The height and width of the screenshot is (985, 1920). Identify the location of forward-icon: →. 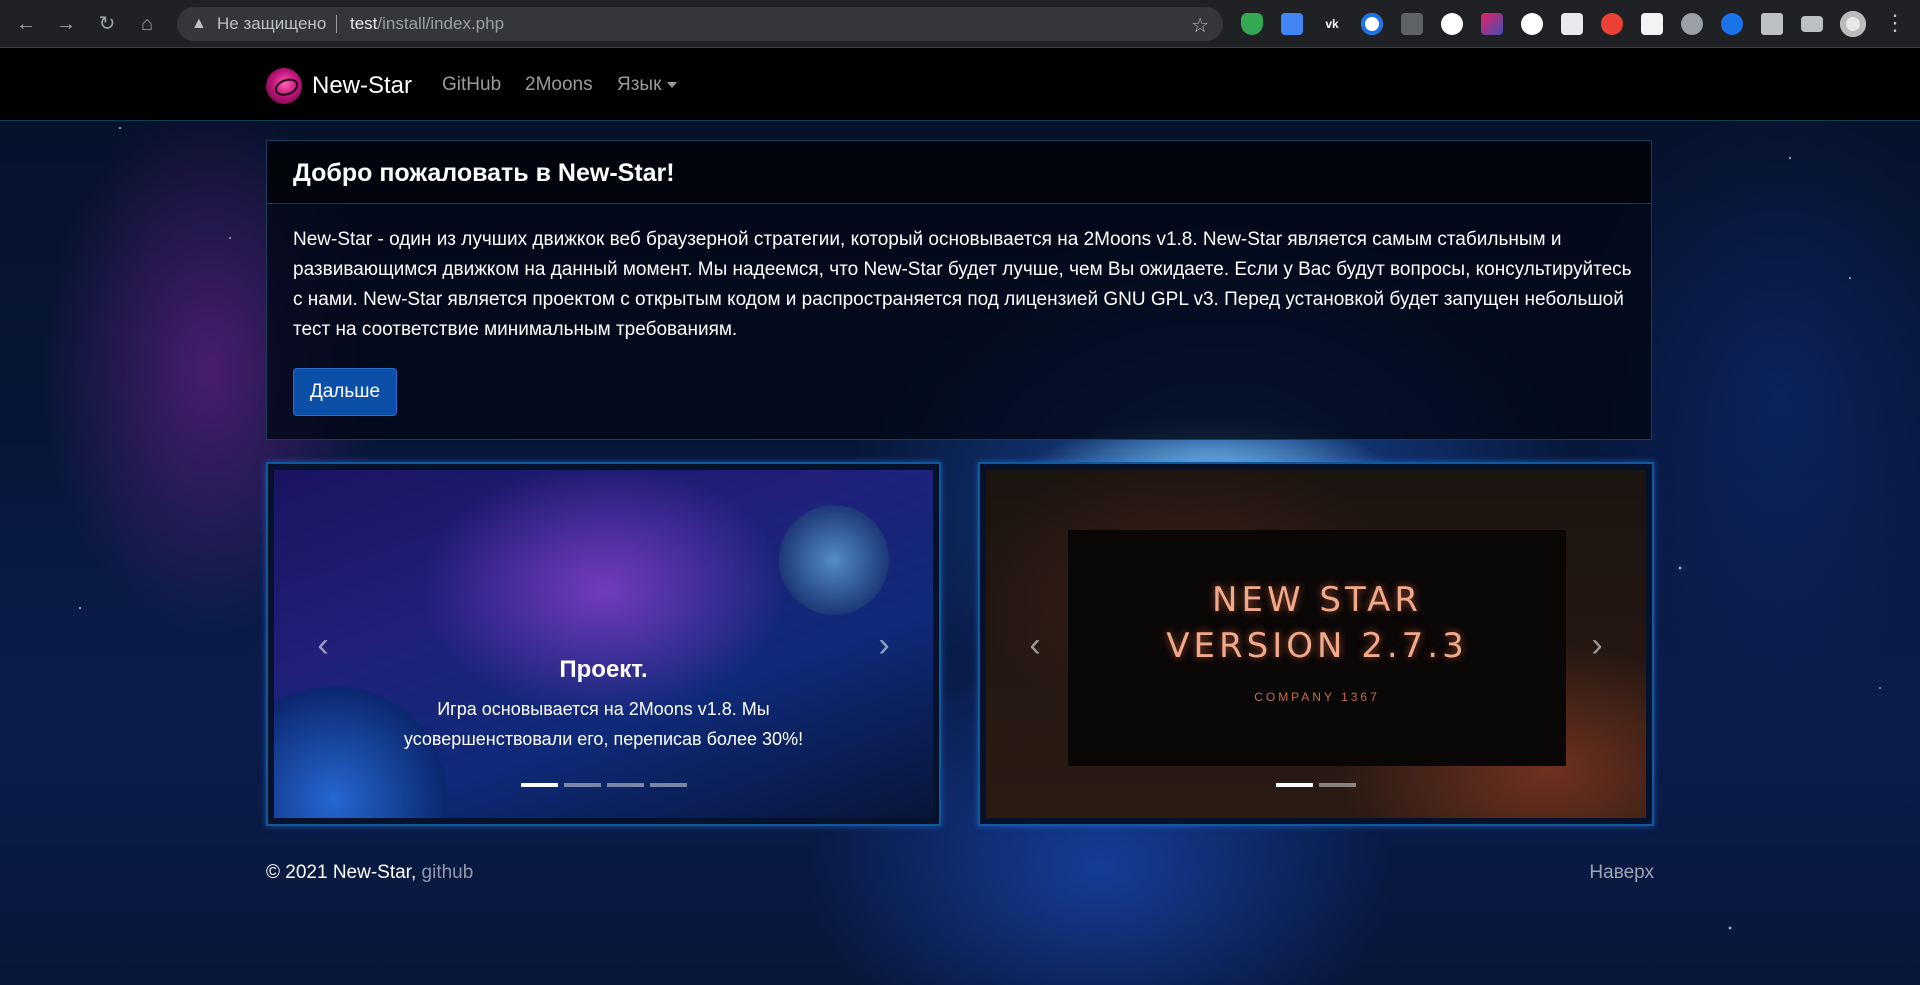
(66, 24).